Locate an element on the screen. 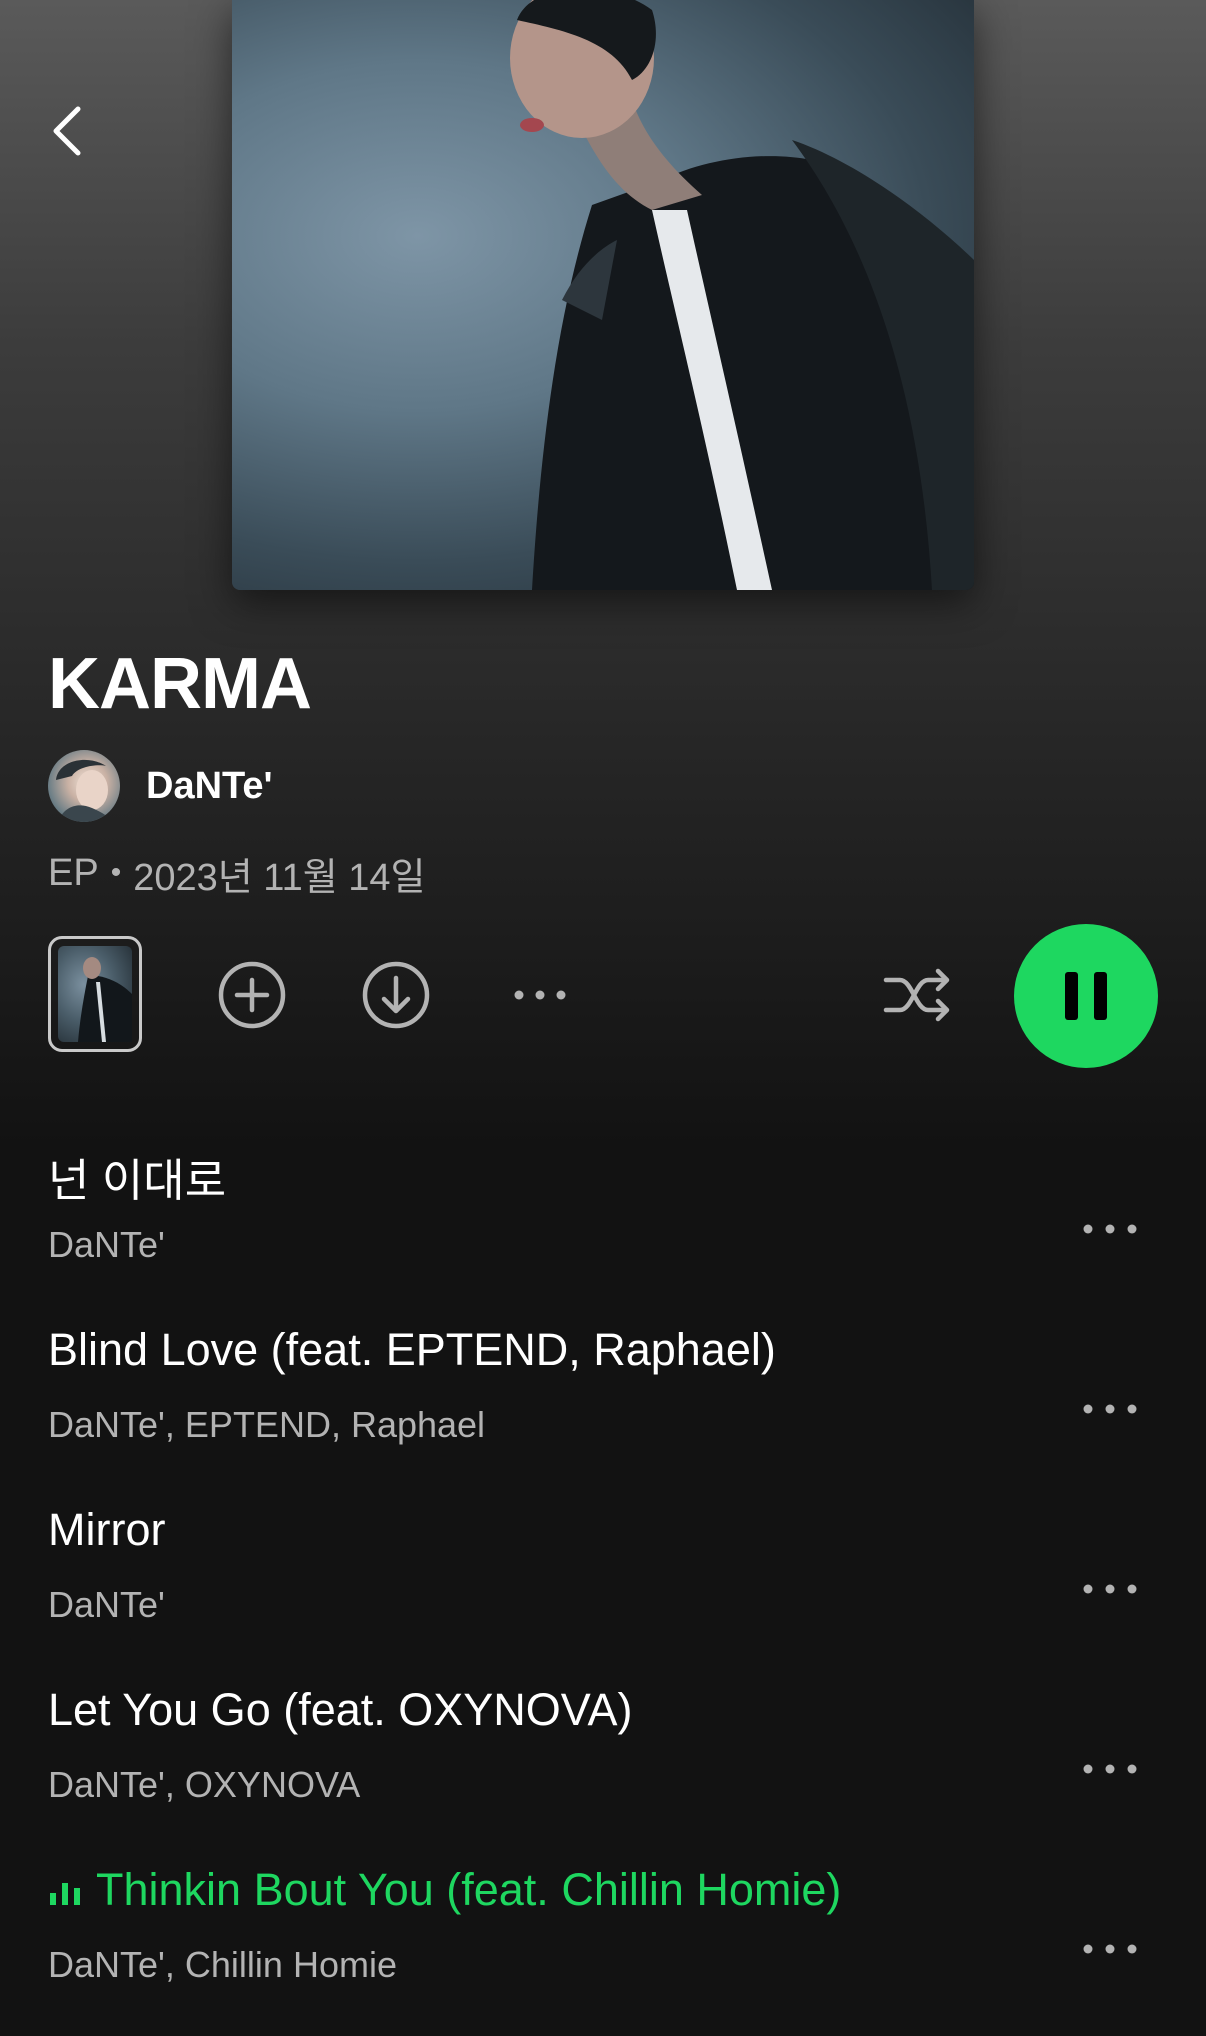  release-date: 2023년 11월 14일 is located at coordinates (279, 877).